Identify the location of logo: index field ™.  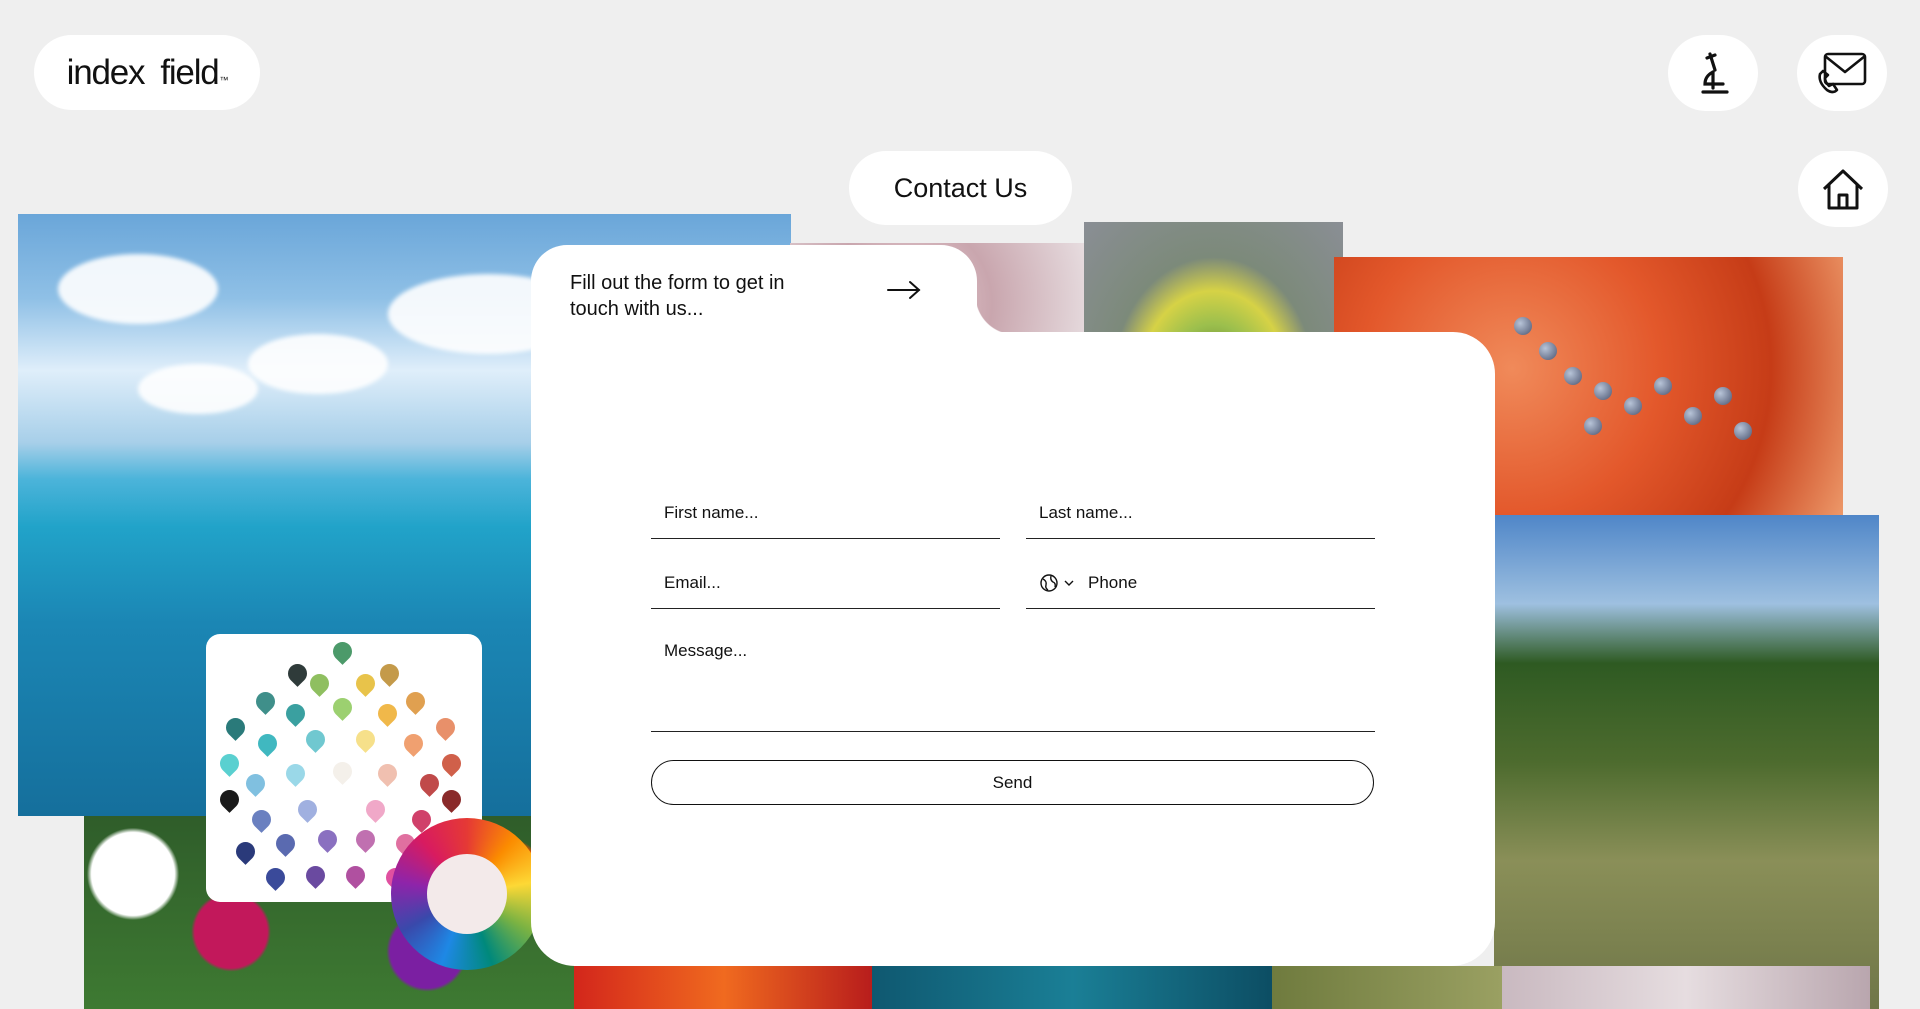
(147, 72).